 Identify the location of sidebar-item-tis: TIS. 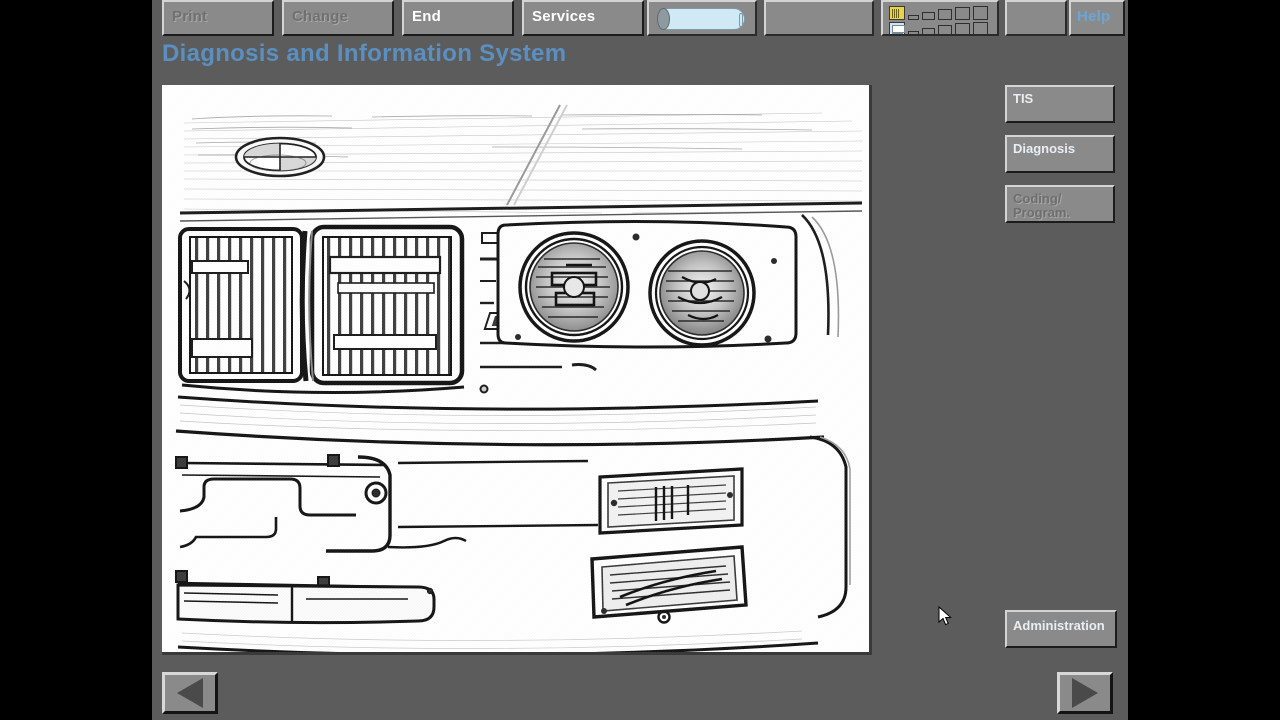
(1060, 104).